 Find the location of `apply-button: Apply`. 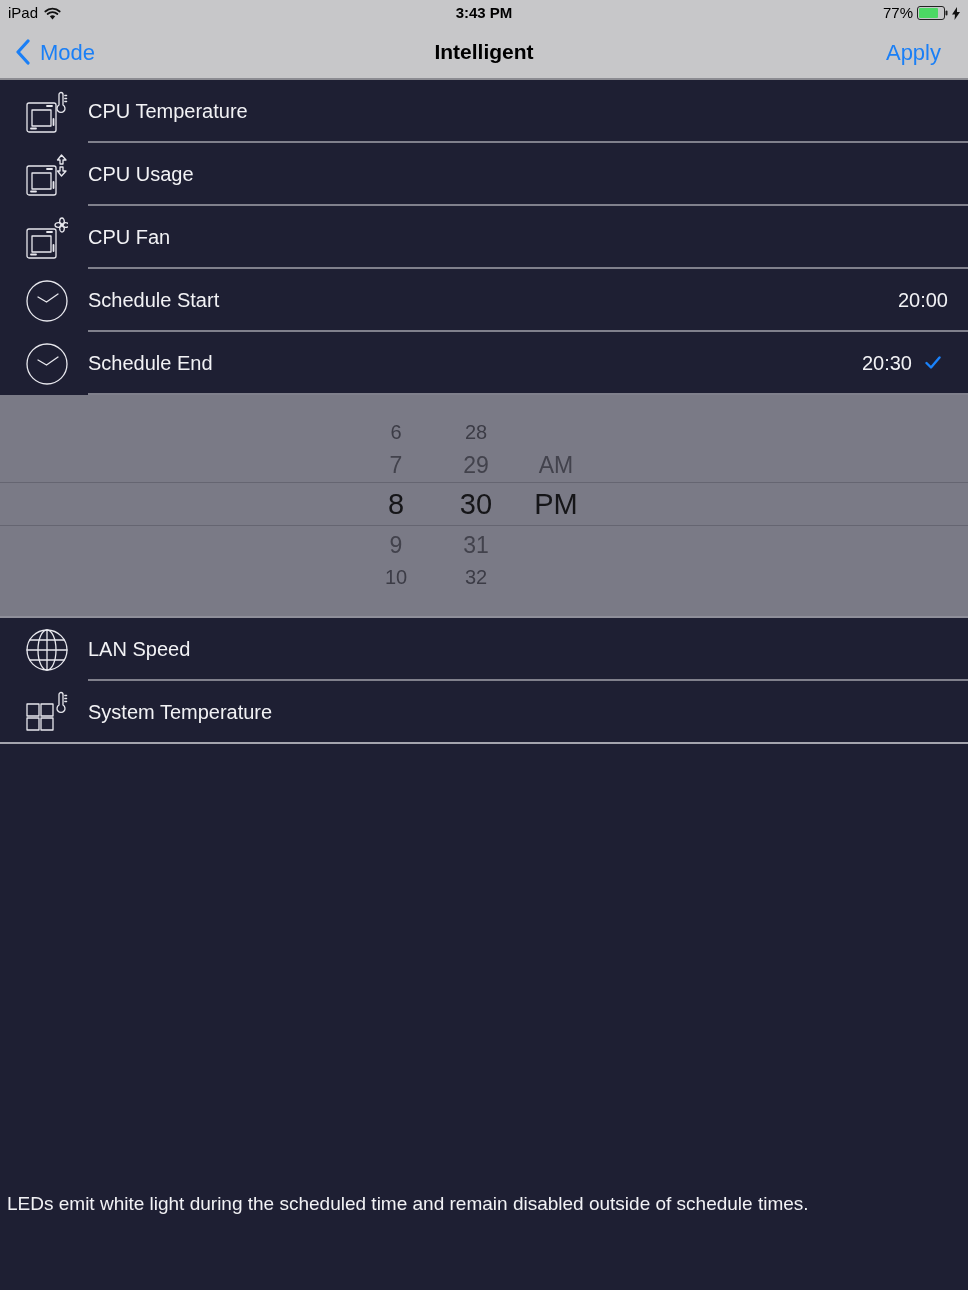

apply-button: Apply is located at coordinates (926, 52).